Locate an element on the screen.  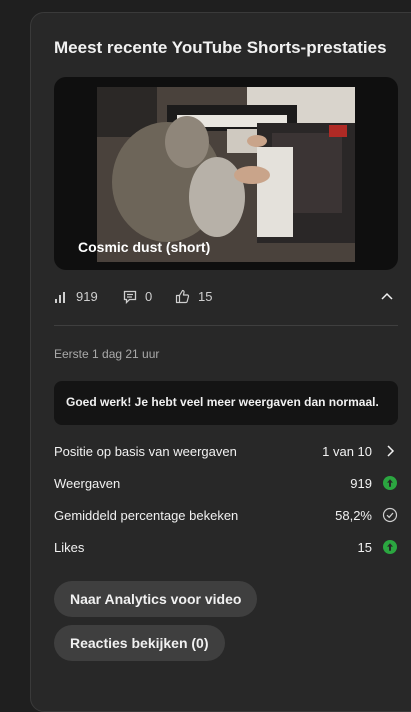
chevron-right-icon is located at coordinates (391, 451).